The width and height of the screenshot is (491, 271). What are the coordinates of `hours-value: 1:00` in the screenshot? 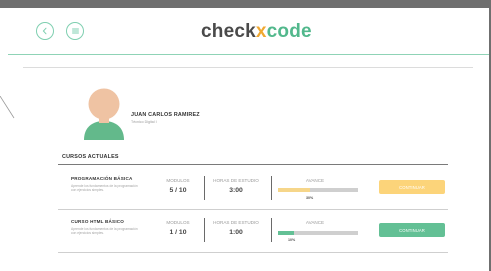 It's located at (236, 232).